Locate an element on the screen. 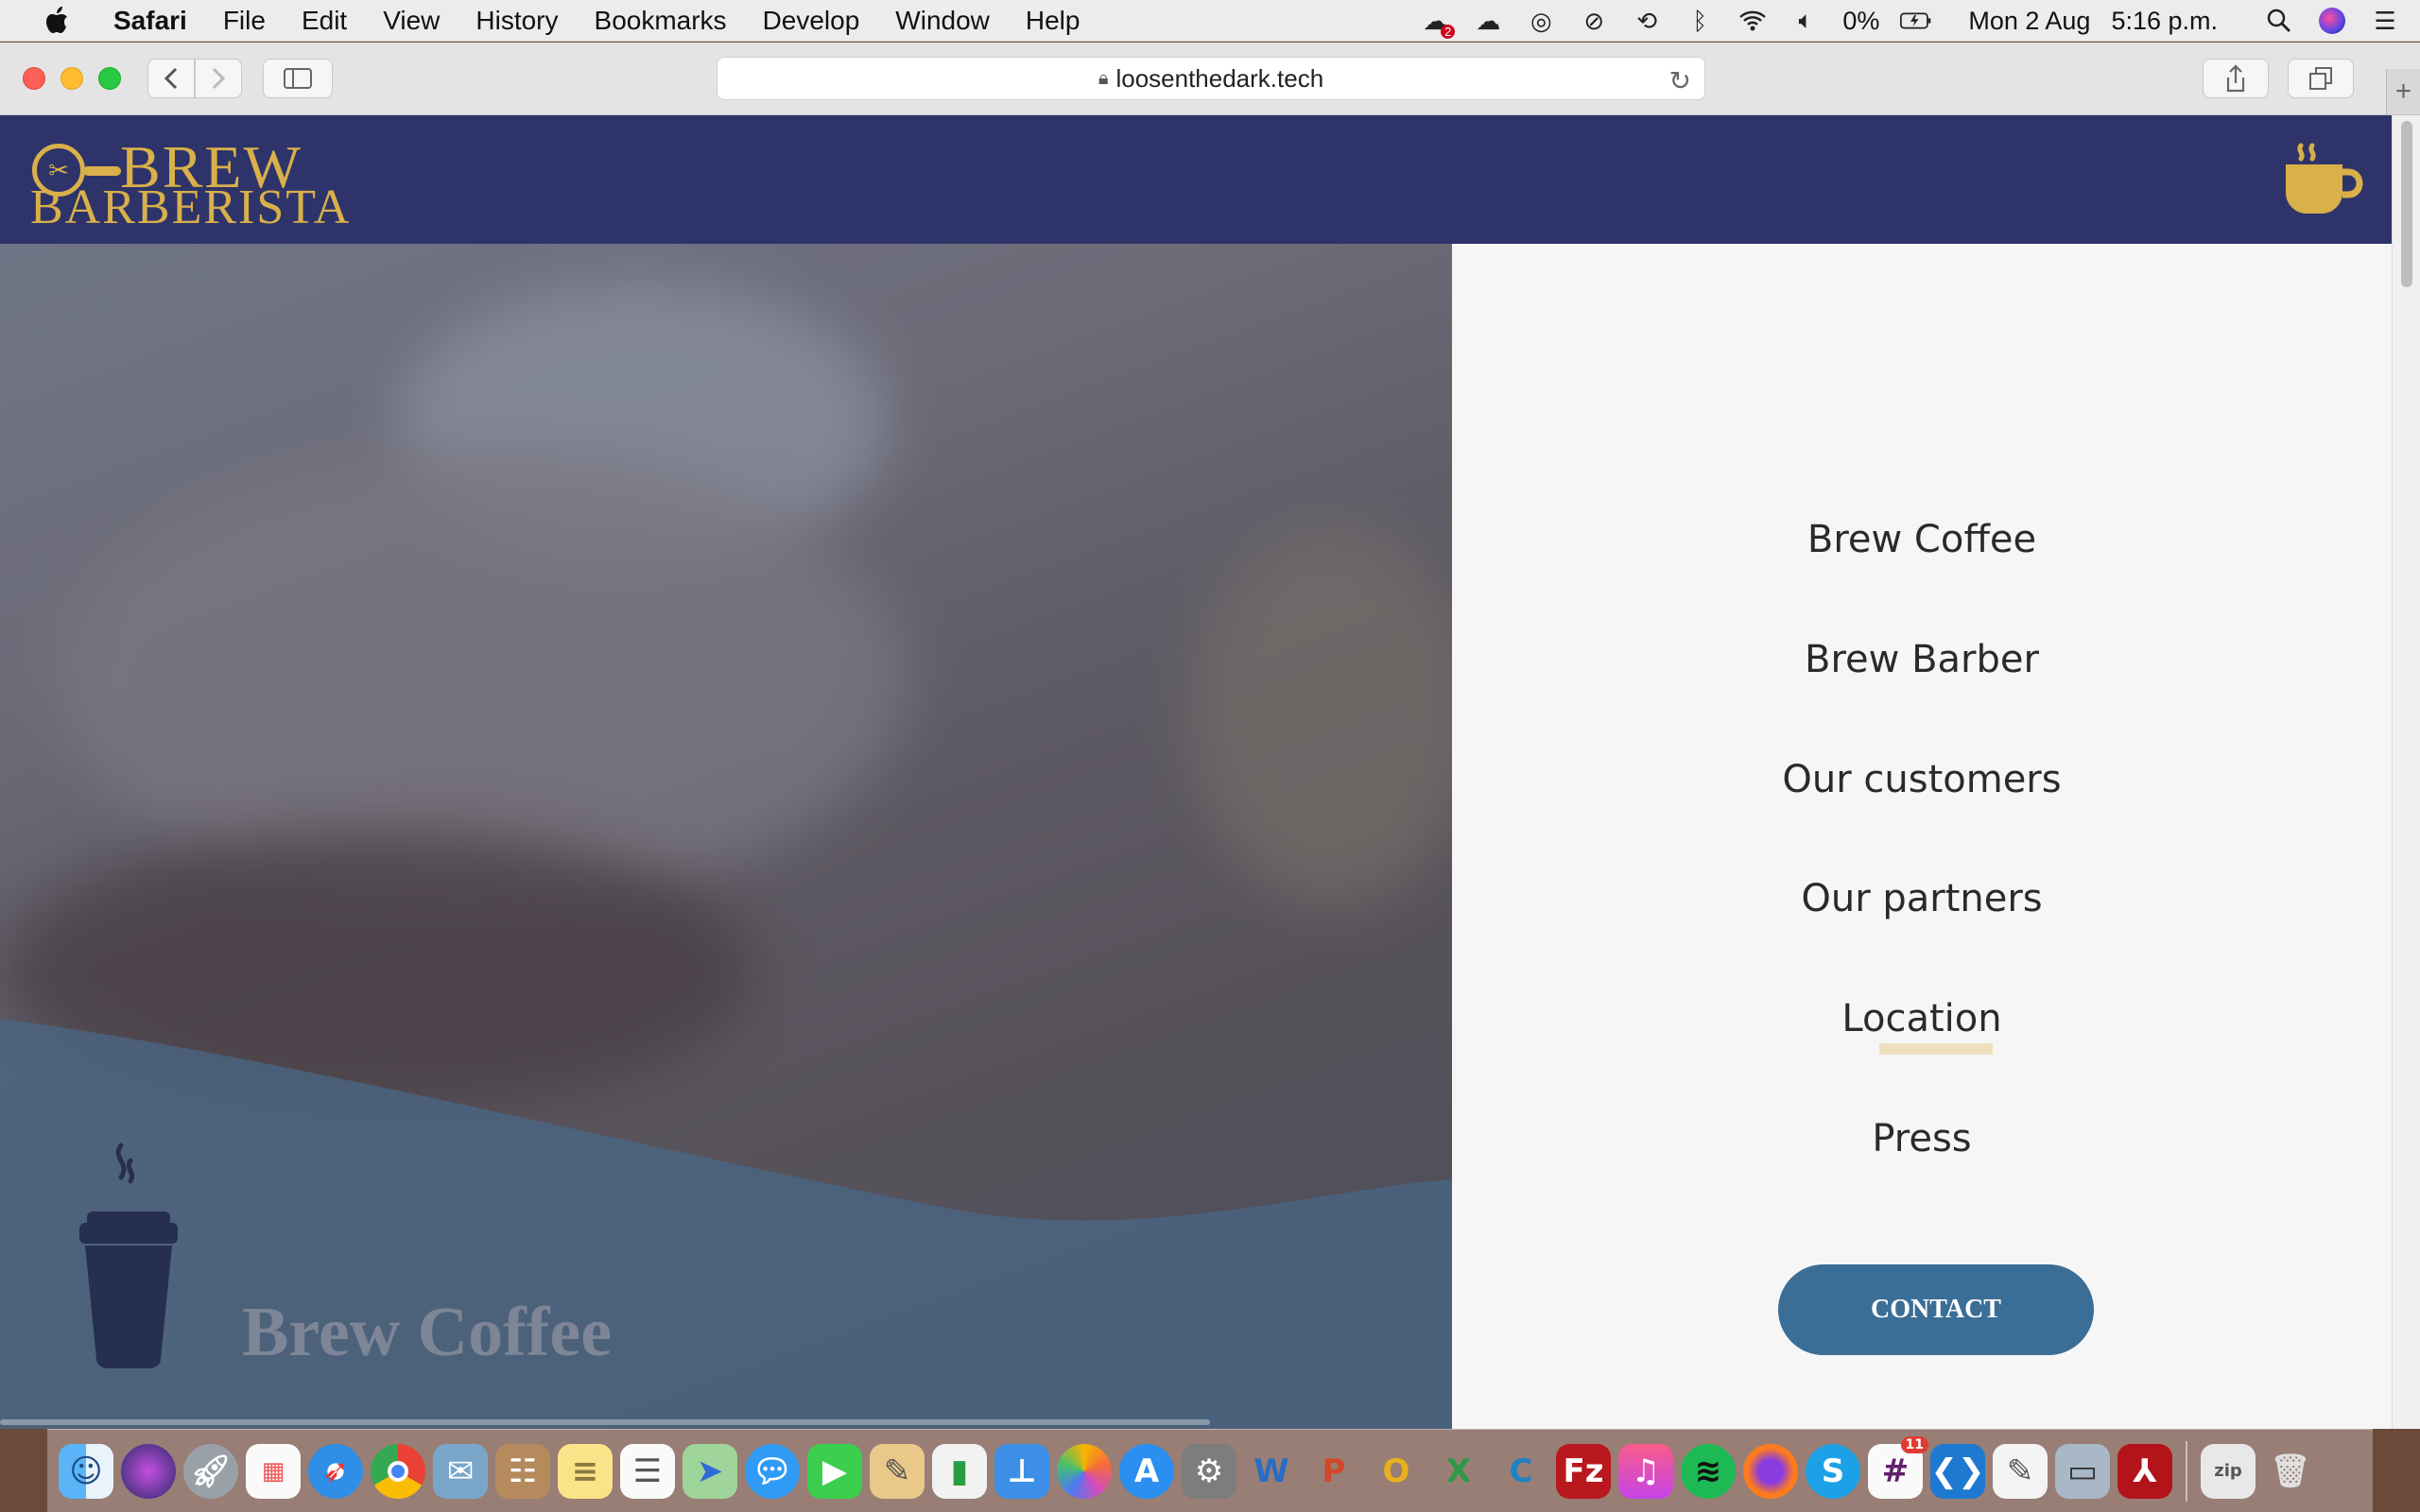 This screenshot has height=1512, width=2420. outlook-icon: O is located at coordinates (1396, 1471).